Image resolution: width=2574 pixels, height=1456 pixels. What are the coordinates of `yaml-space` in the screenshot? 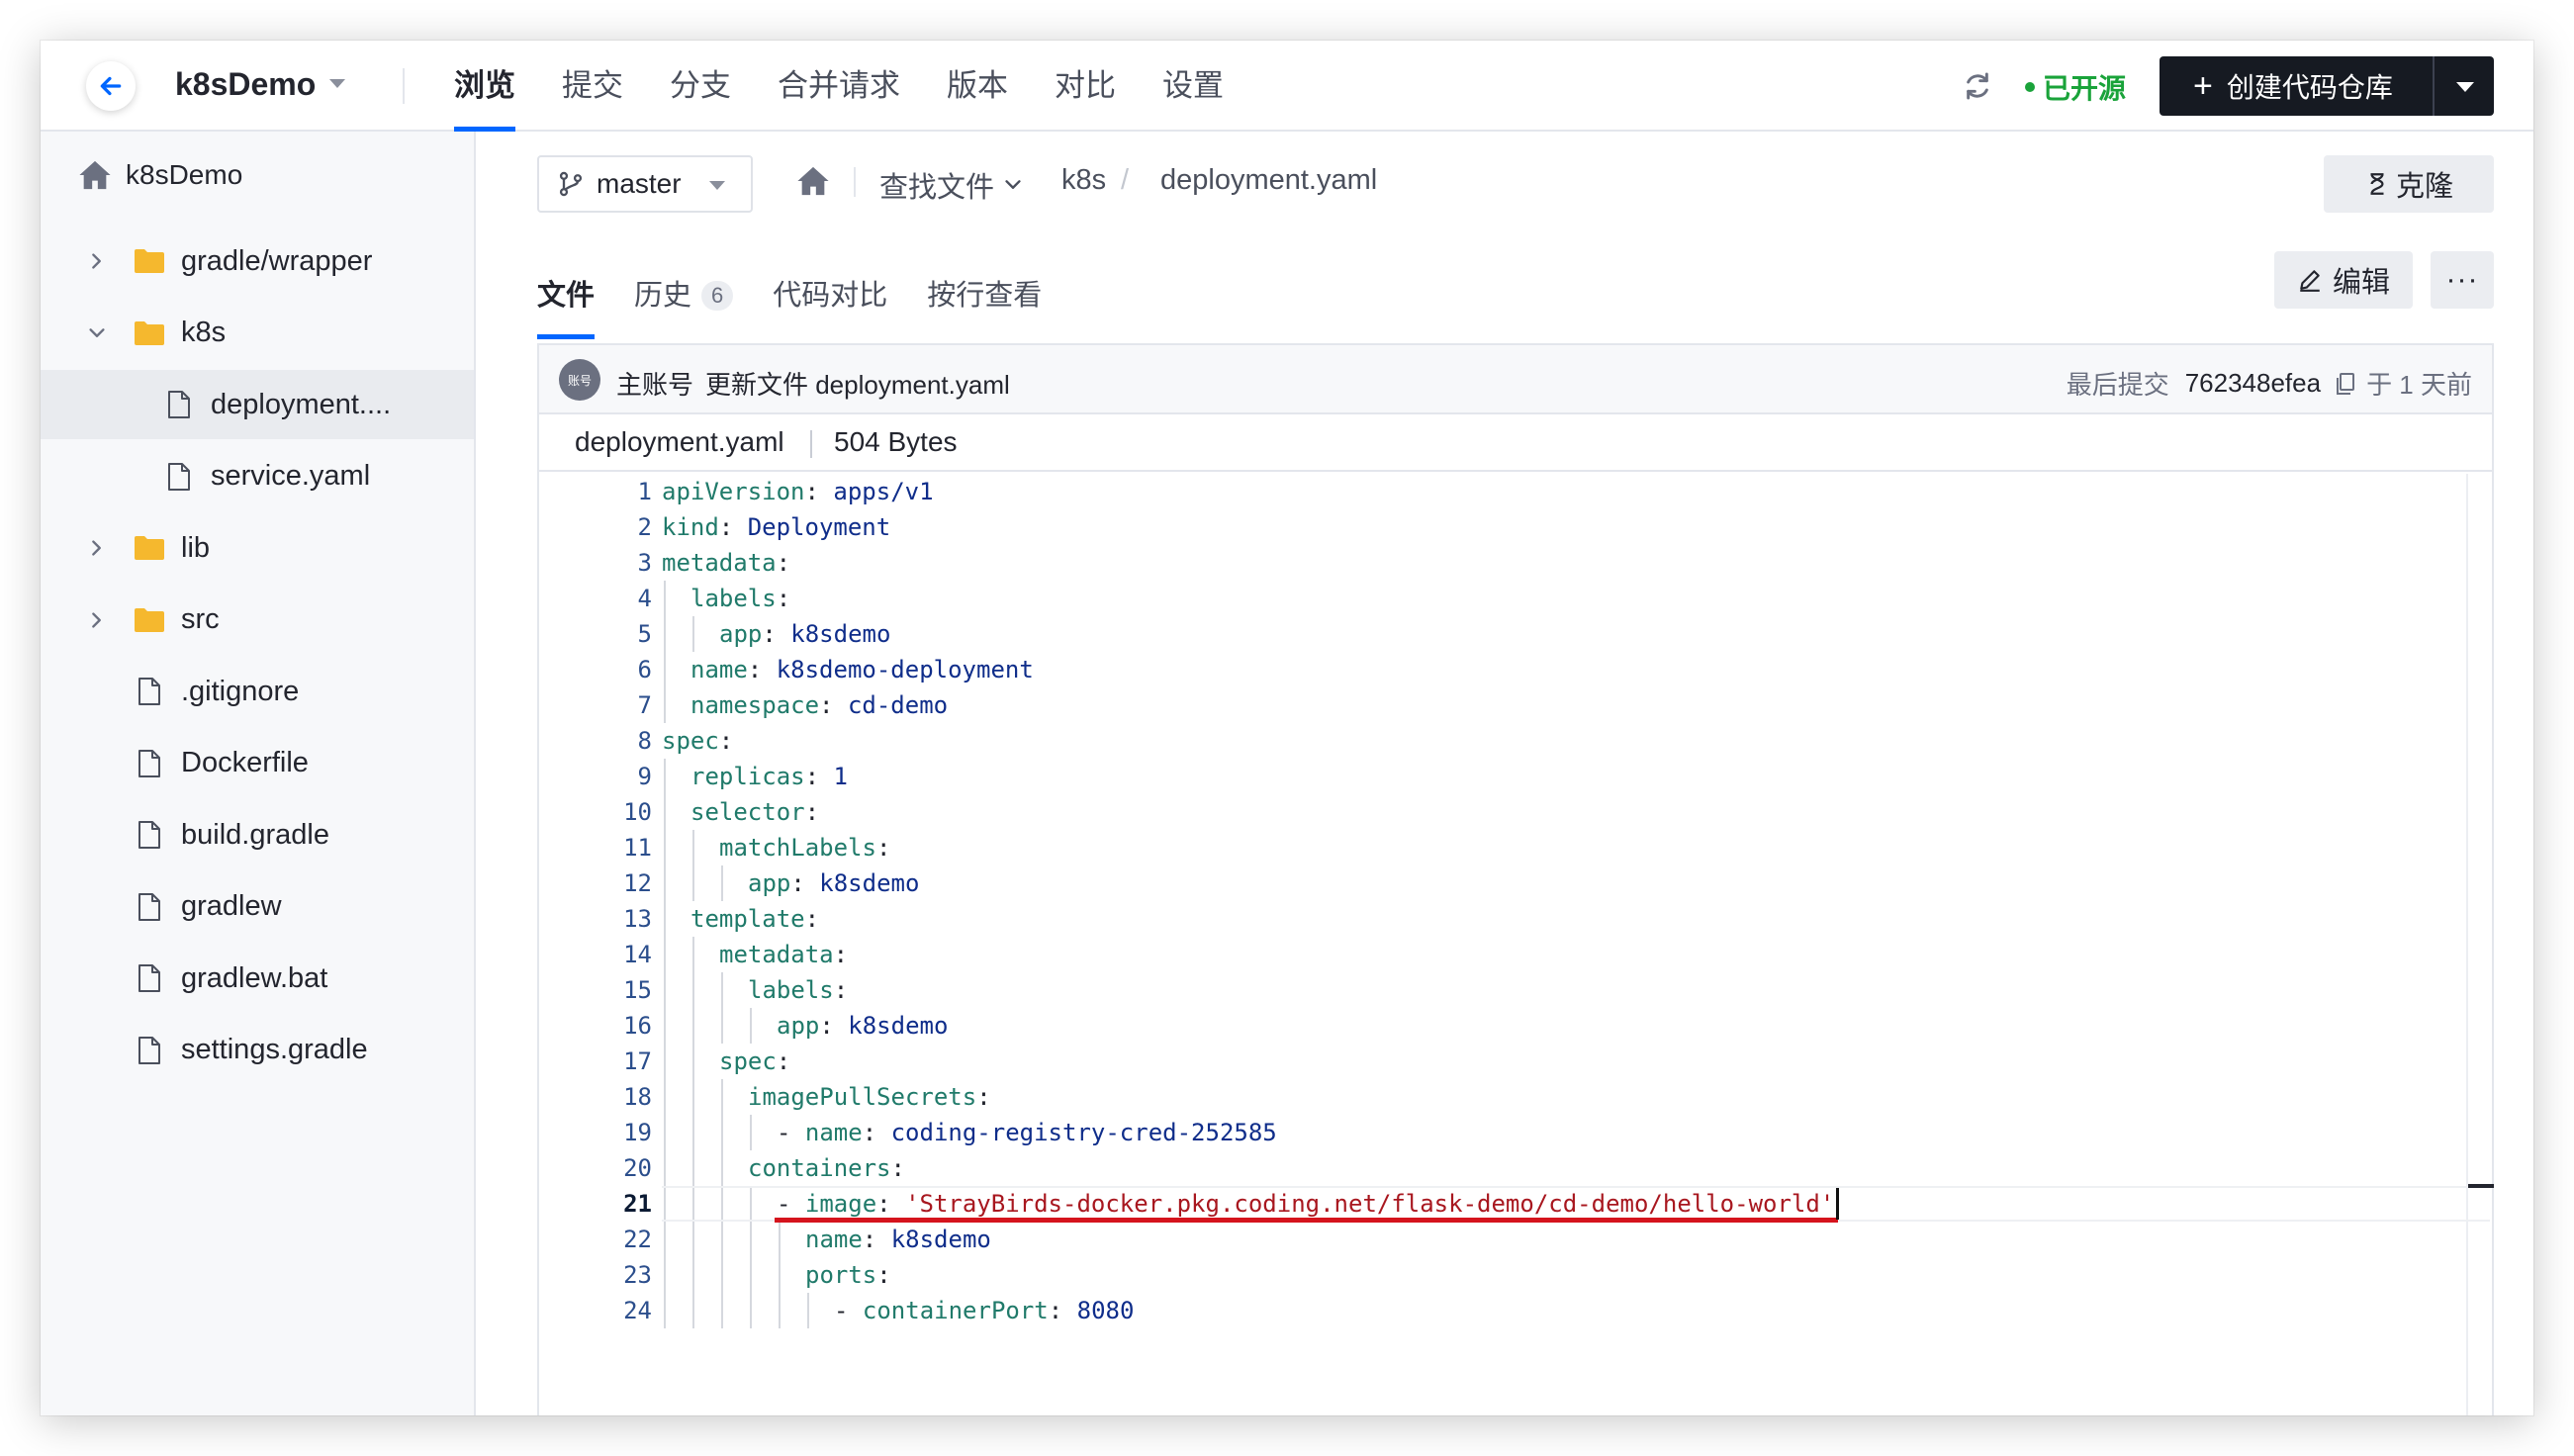 It's located at (1069, 1310).